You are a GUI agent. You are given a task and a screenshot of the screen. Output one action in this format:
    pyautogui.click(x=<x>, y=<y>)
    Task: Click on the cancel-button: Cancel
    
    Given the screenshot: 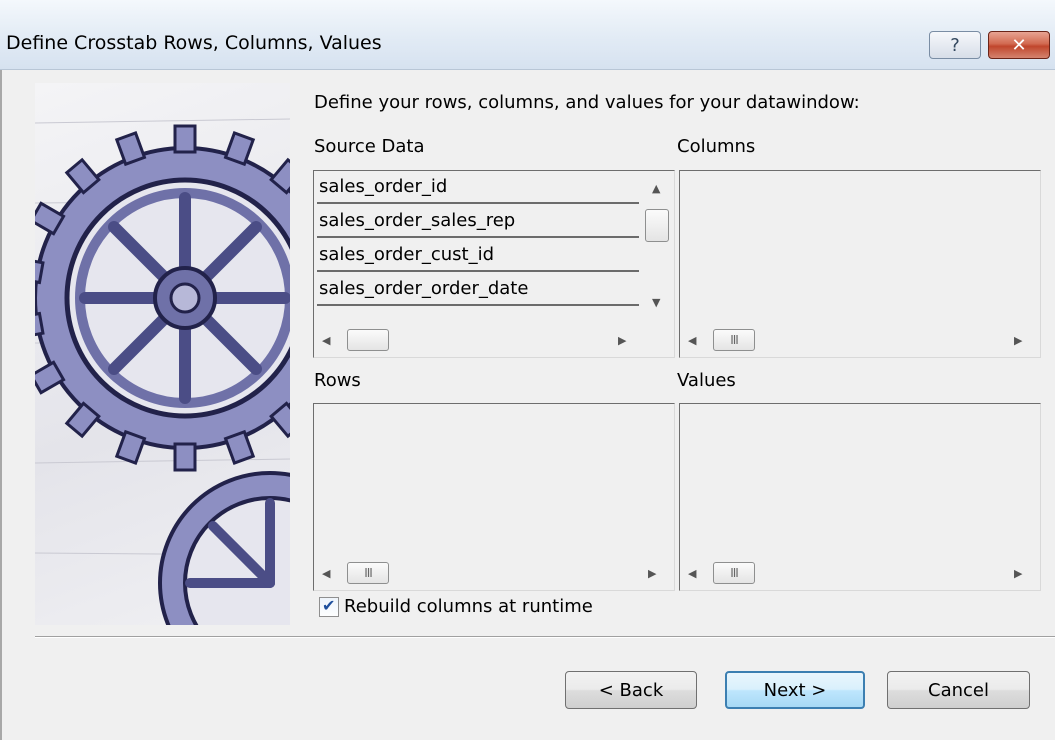 What is the action you would take?
    pyautogui.click(x=958, y=690)
    